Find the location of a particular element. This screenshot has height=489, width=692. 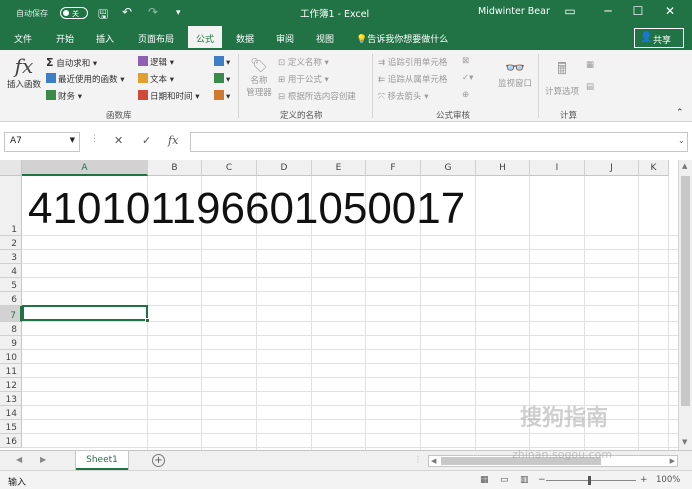

share-button: 👤 共享 is located at coordinates (659, 38).